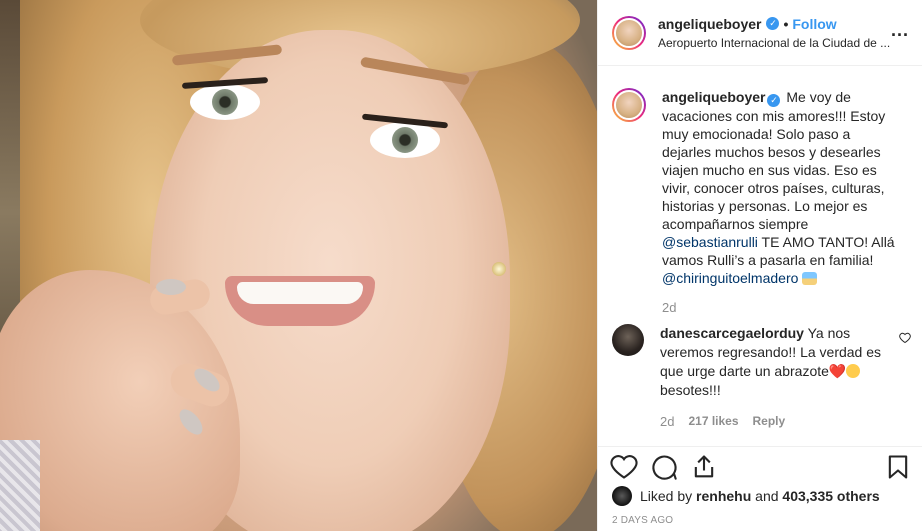 This screenshot has height=531, width=922. I want to click on liker-avatar, so click(622, 496).